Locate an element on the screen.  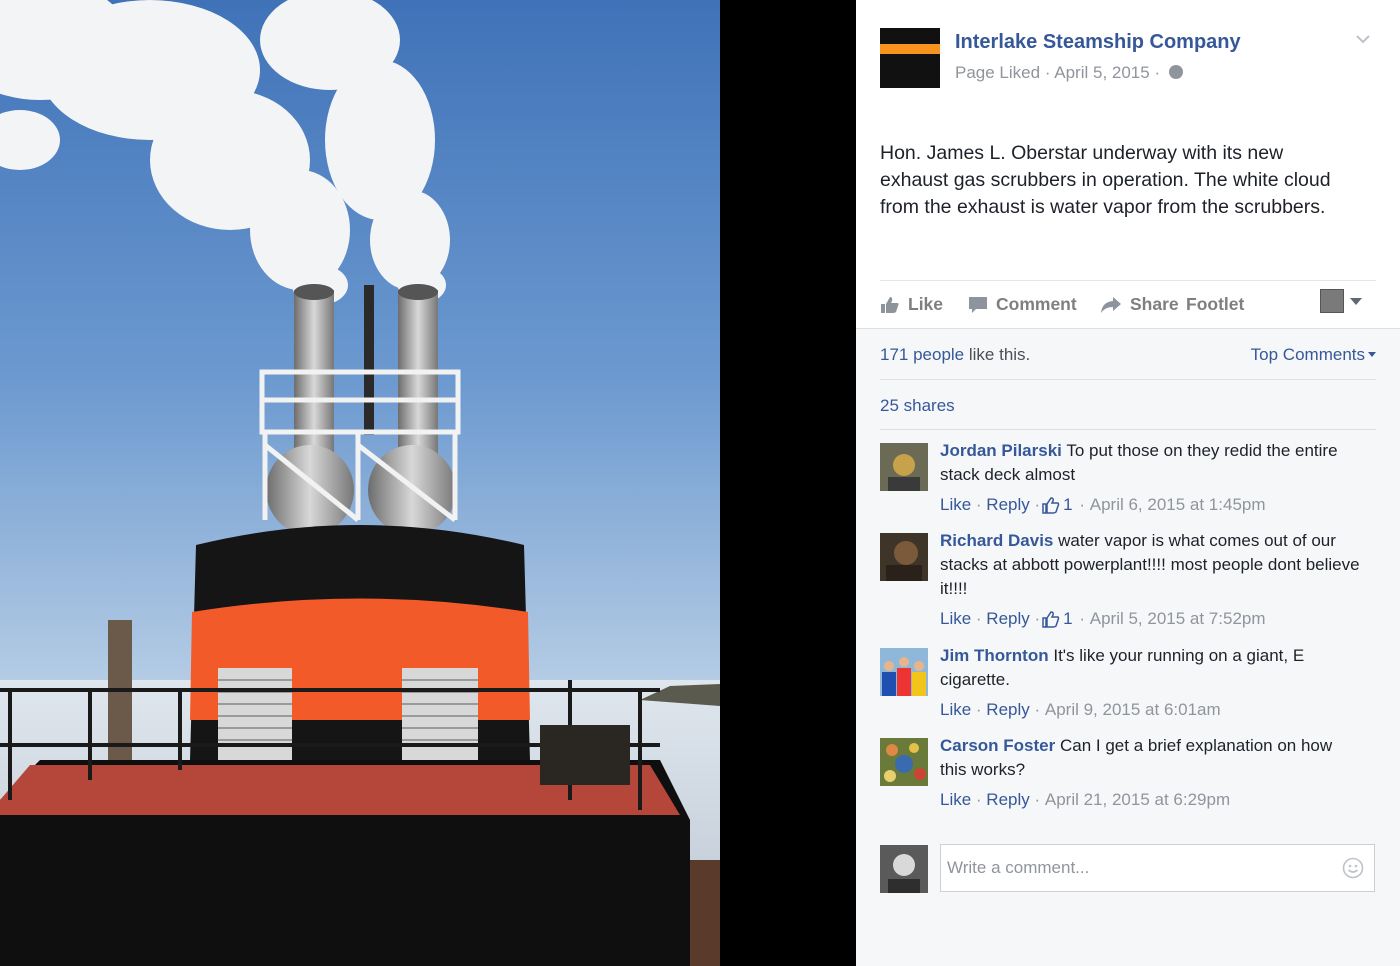
post-action-bar: Like Comment Share Footlet is located at coordinates (1128, 303).